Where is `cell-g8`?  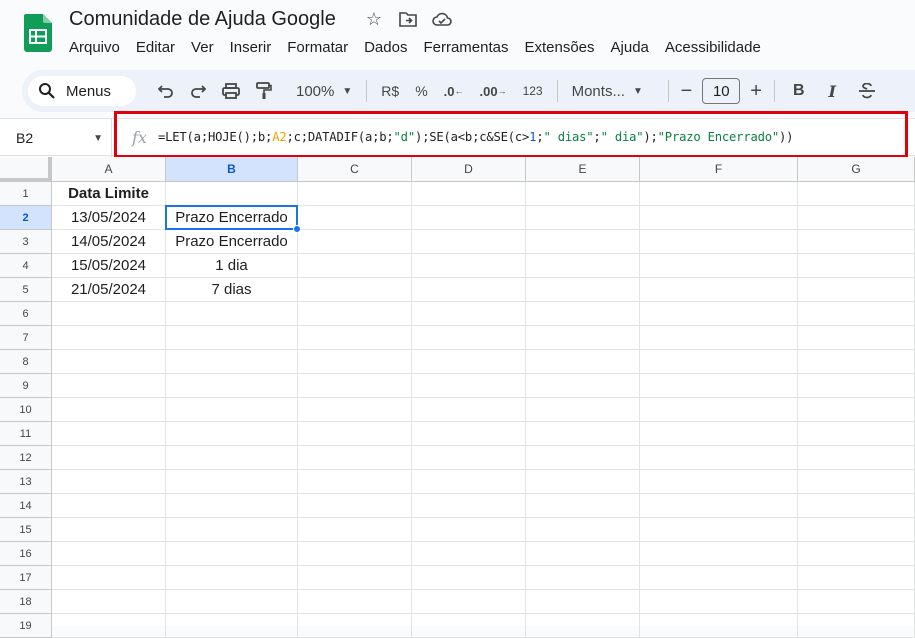
cell-g8 is located at coordinates (856, 362).